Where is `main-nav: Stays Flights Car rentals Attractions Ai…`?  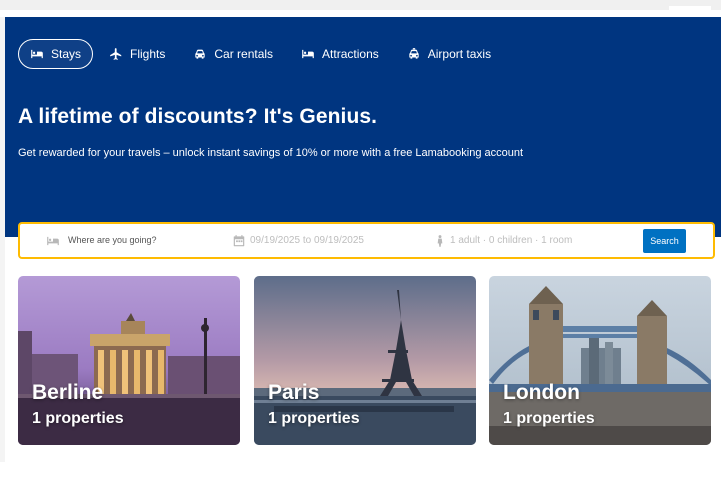 main-nav: Stays Flights Car rentals Attractions Ai… is located at coordinates (260, 54).